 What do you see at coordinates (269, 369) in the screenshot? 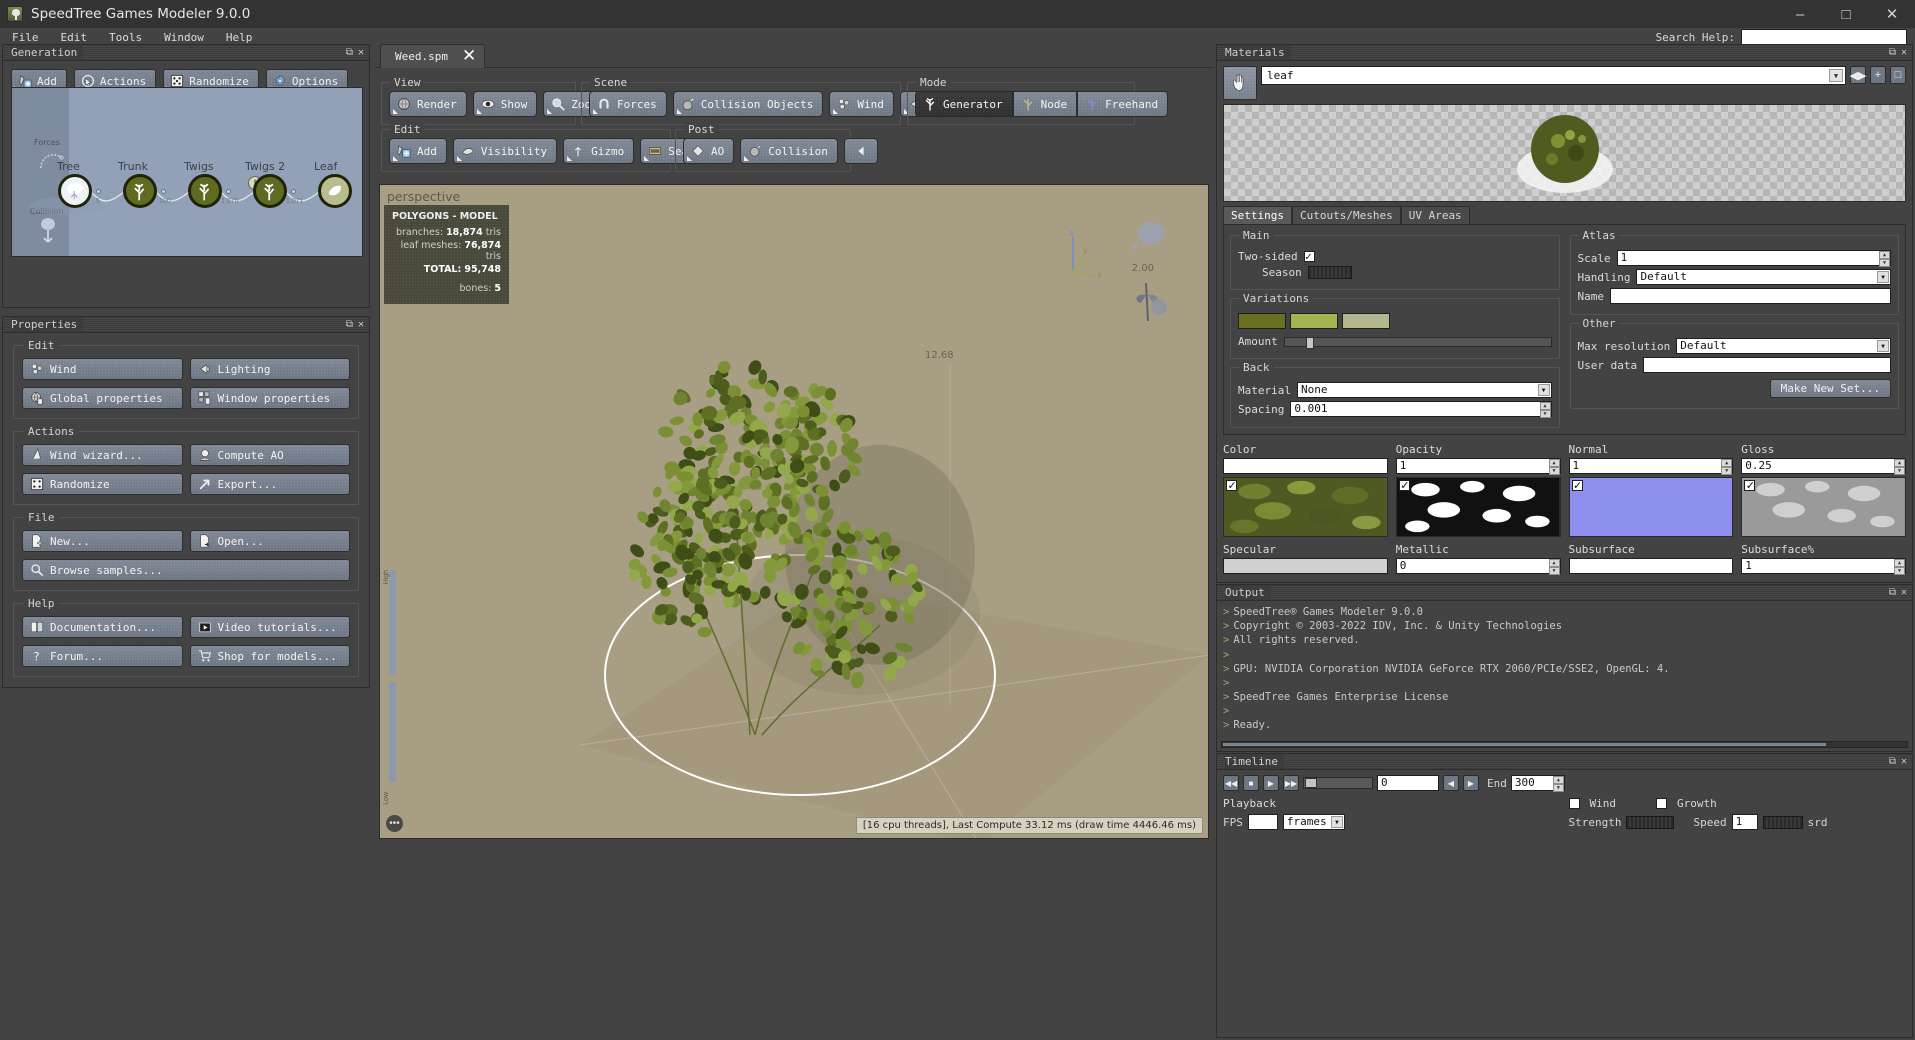
I see `lighting-button: Lighting` at bounding box center [269, 369].